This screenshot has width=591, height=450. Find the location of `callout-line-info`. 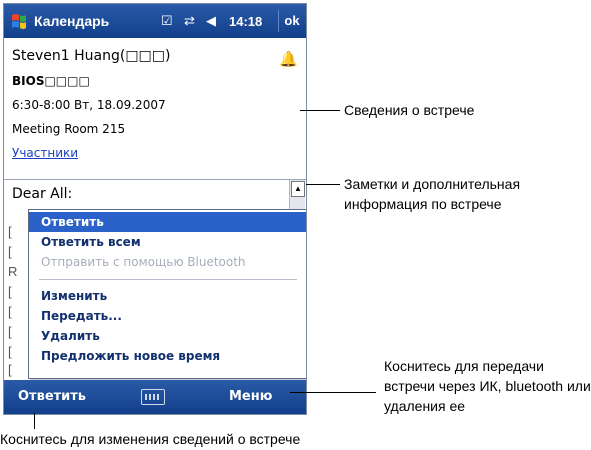

callout-line-info is located at coordinates (320, 110).